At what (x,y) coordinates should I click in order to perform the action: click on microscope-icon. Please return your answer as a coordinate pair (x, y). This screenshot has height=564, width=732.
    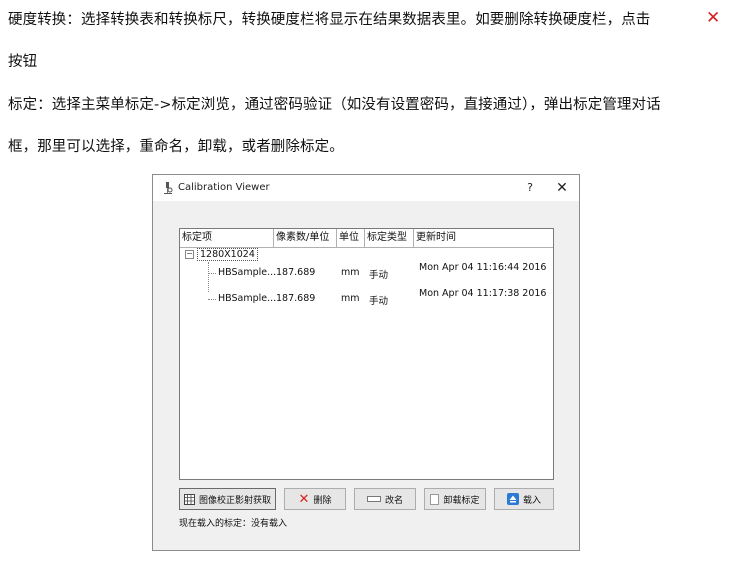
    Looking at the image, I should click on (168, 188).